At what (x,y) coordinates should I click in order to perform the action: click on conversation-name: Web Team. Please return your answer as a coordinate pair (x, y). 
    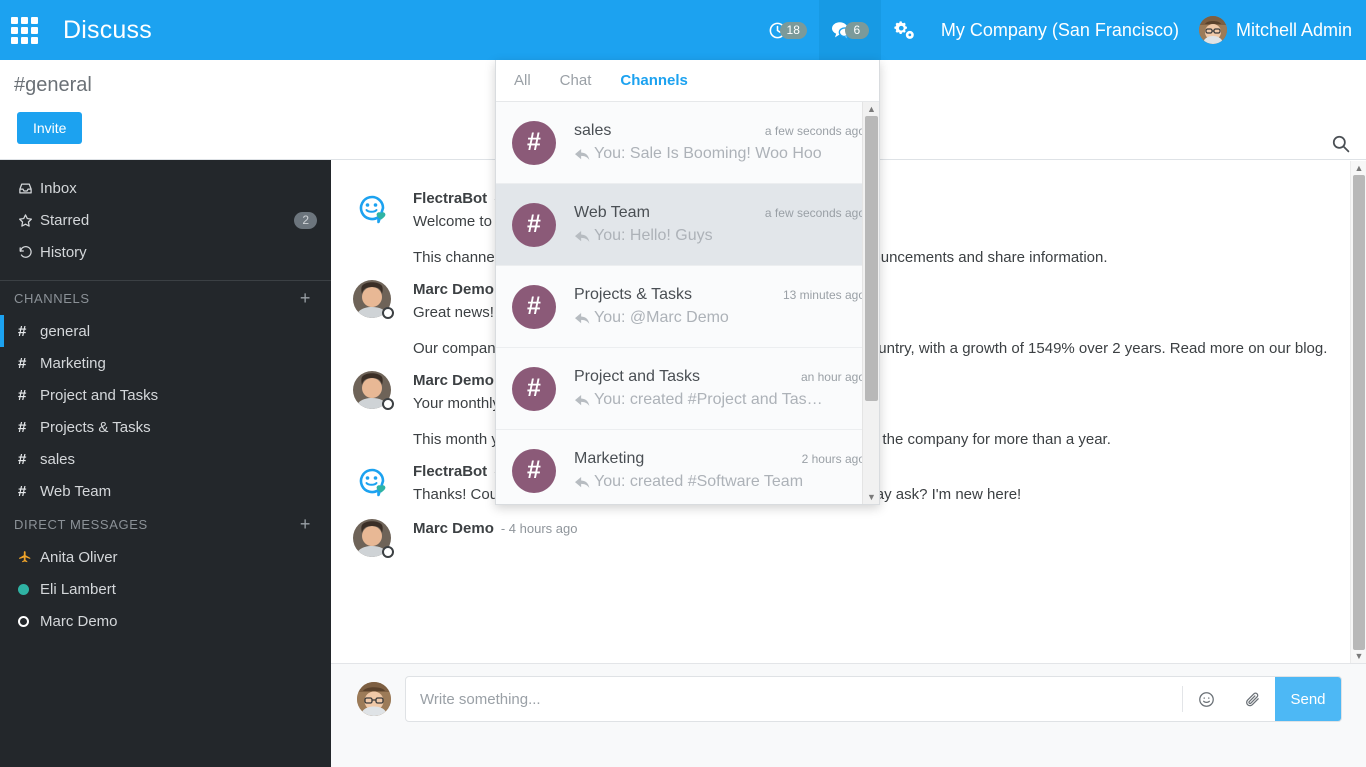
    Looking at the image, I should click on (612, 212).